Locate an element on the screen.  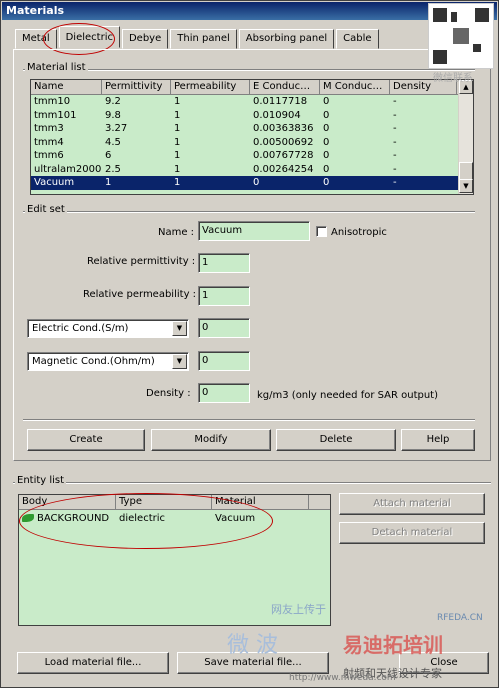
table-row-selected: Vacuum 1 1 0 0 - is located at coordinates (252, 183).